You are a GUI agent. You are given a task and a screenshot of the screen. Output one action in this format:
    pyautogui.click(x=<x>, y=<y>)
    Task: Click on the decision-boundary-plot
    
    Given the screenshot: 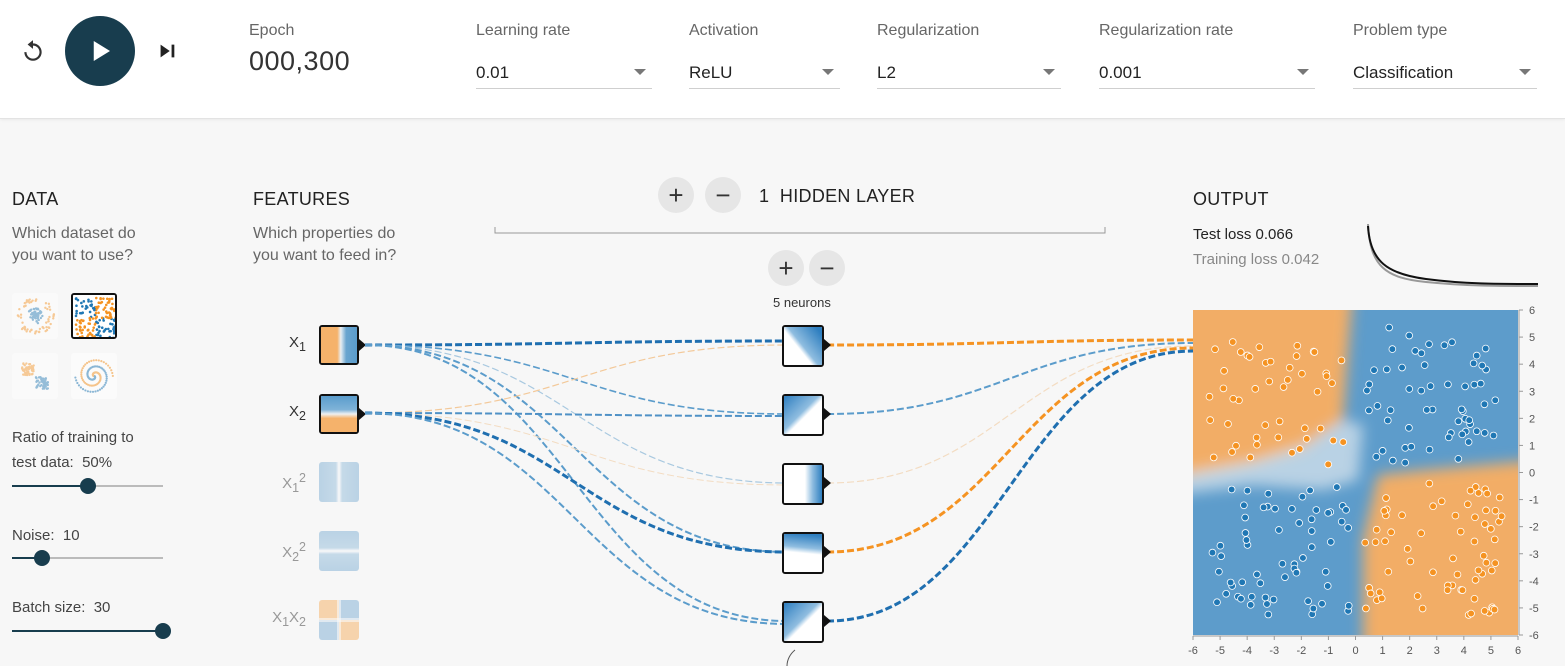 What is the action you would take?
    pyautogui.click(x=1355, y=472)
    